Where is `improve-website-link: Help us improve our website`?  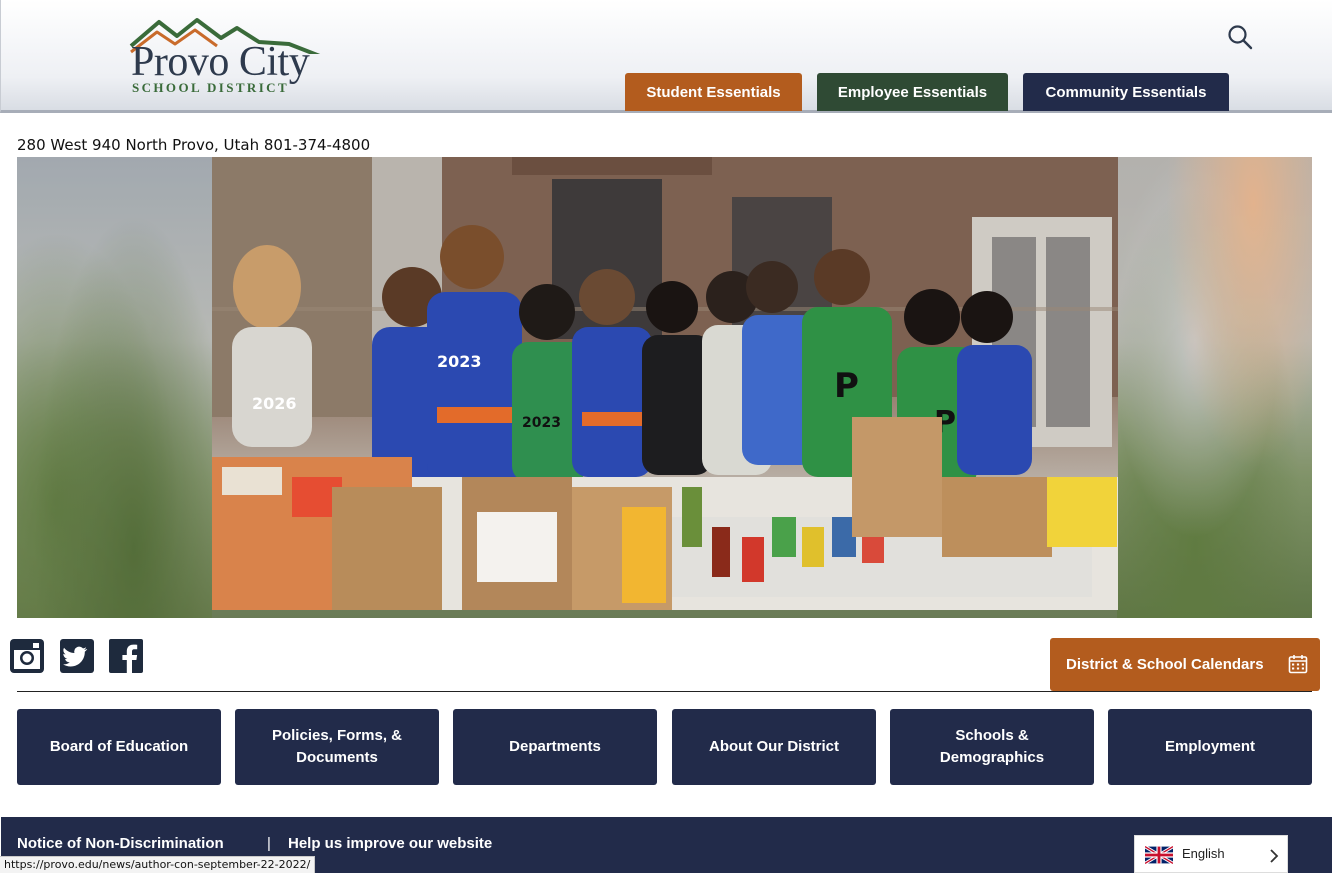 improve-website-link: Help us improve our website is located at coordinates (390, 843).